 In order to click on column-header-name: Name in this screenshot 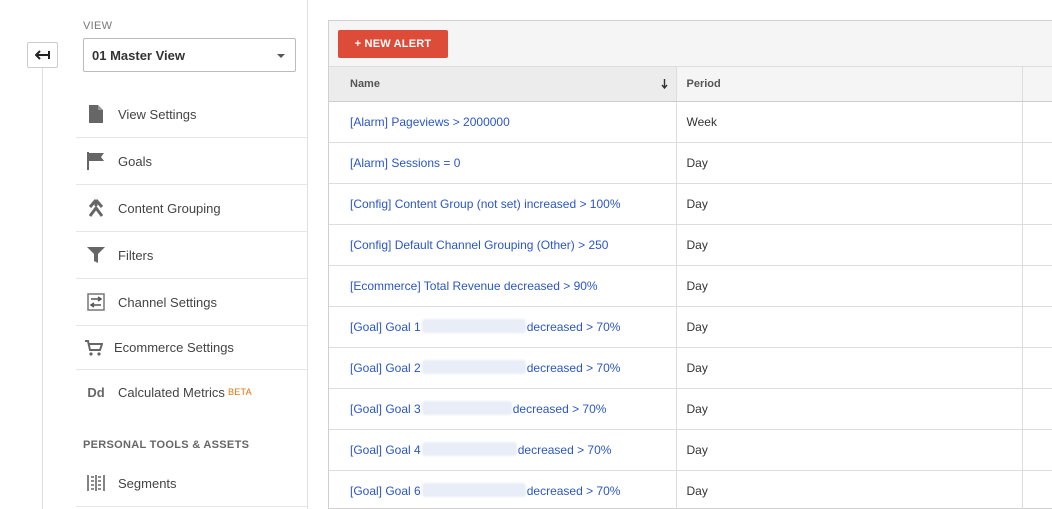, I will do `click(503, 84)`.